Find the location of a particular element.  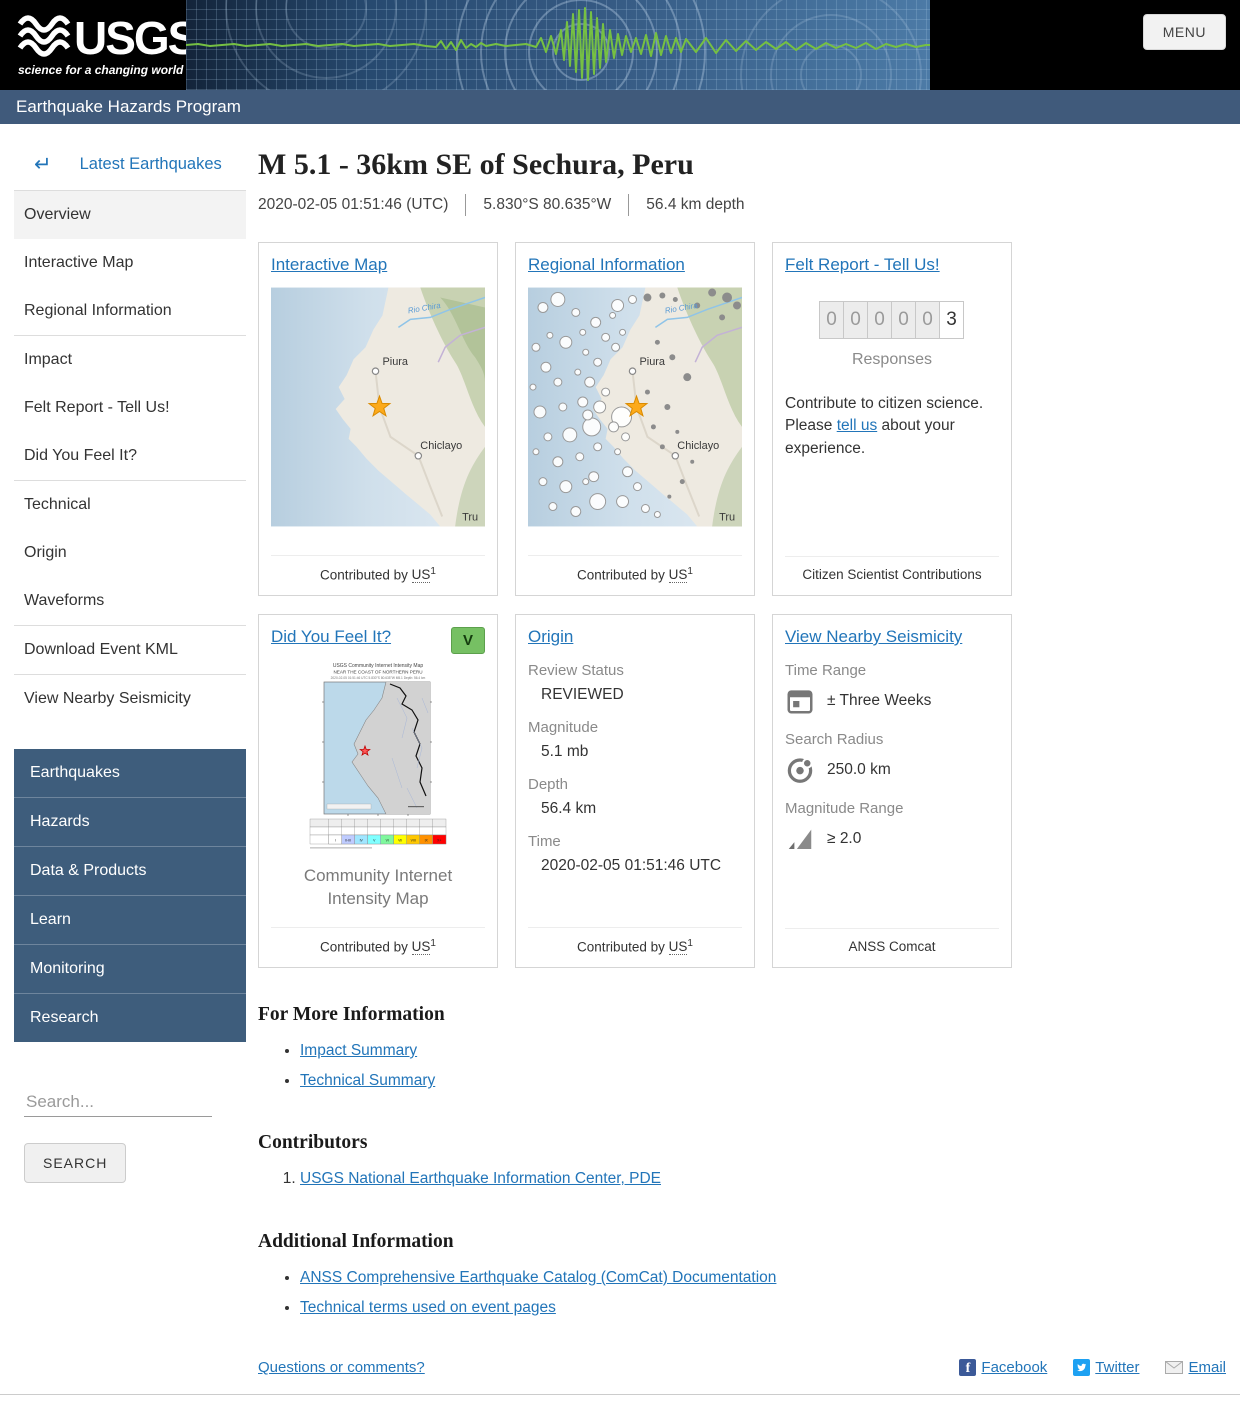

sidebar-item-research: Research is located at coordinates (130, 1017).